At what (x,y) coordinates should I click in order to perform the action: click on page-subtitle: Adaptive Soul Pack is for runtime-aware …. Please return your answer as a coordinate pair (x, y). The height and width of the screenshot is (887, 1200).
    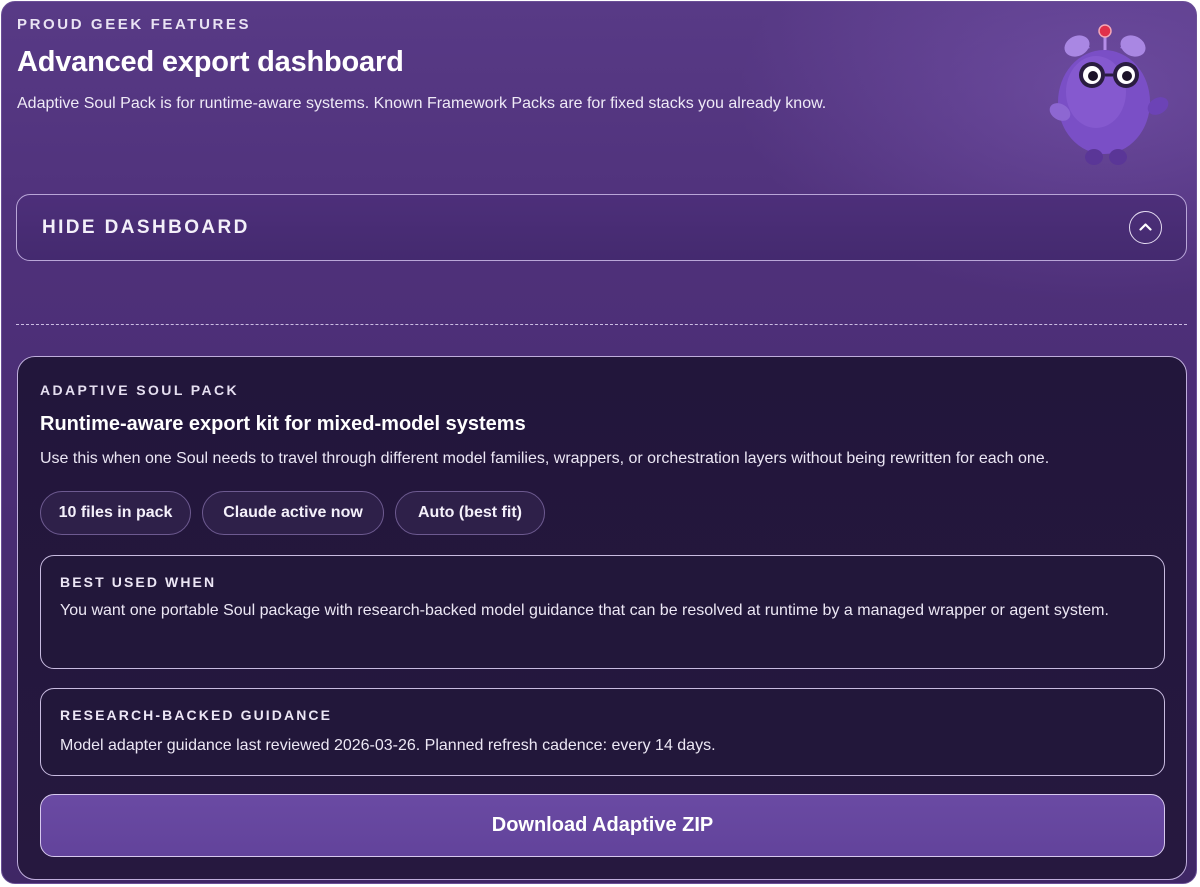
    Looking at the image, I should click on (422, 103).